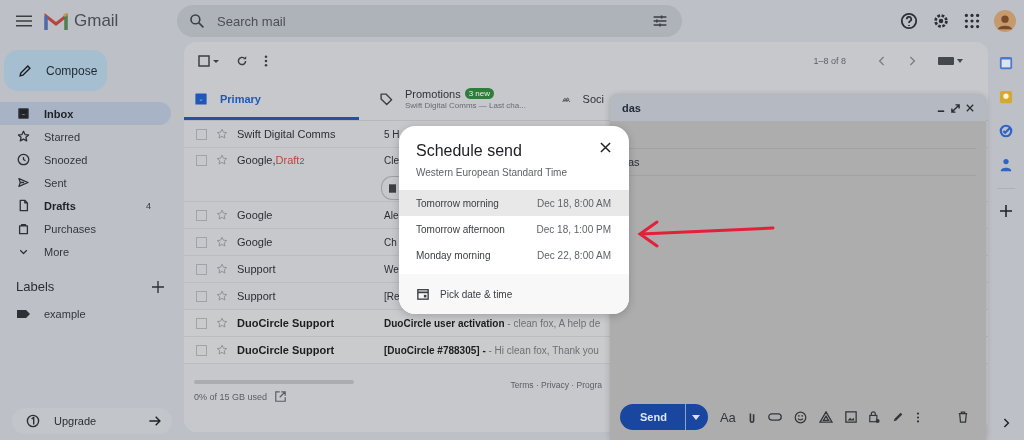 The image size is (1024, 440). I want to click on footer-links: Terms · Privacy · Progra, so click(556, 385).